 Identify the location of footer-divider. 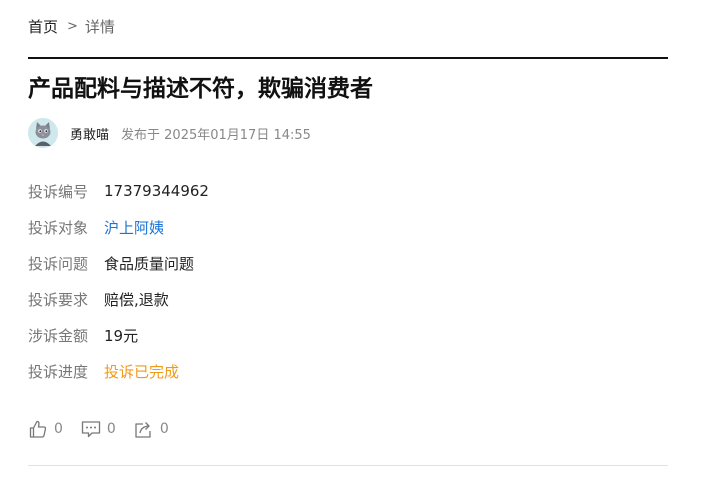
(348, 465).